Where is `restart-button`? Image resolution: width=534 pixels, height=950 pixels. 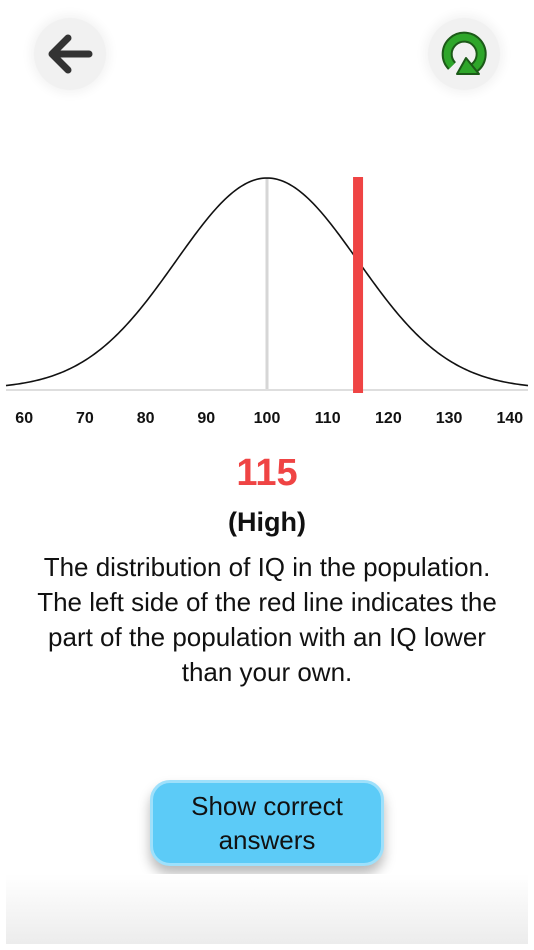 restart-button is located at coordinates (464, 54).